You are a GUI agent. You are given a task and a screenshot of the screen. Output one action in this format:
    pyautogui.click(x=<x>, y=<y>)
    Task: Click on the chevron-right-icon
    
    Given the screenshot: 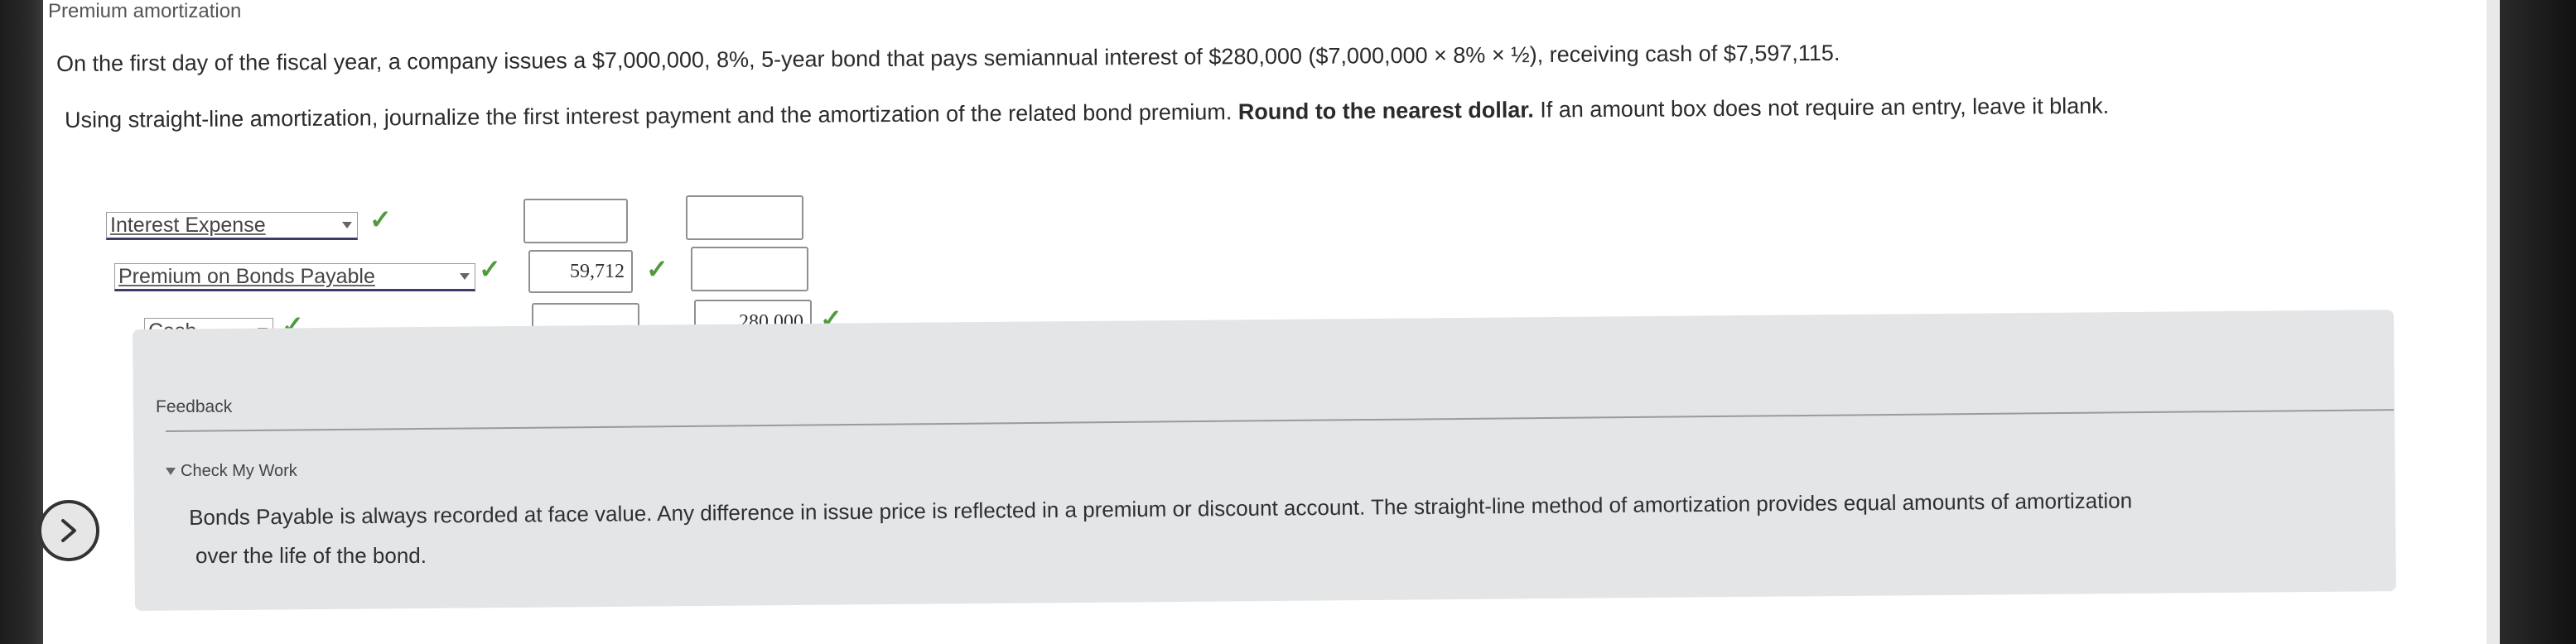 What is the action you would take?
    pyautogui.click(x=68, y=530)
    